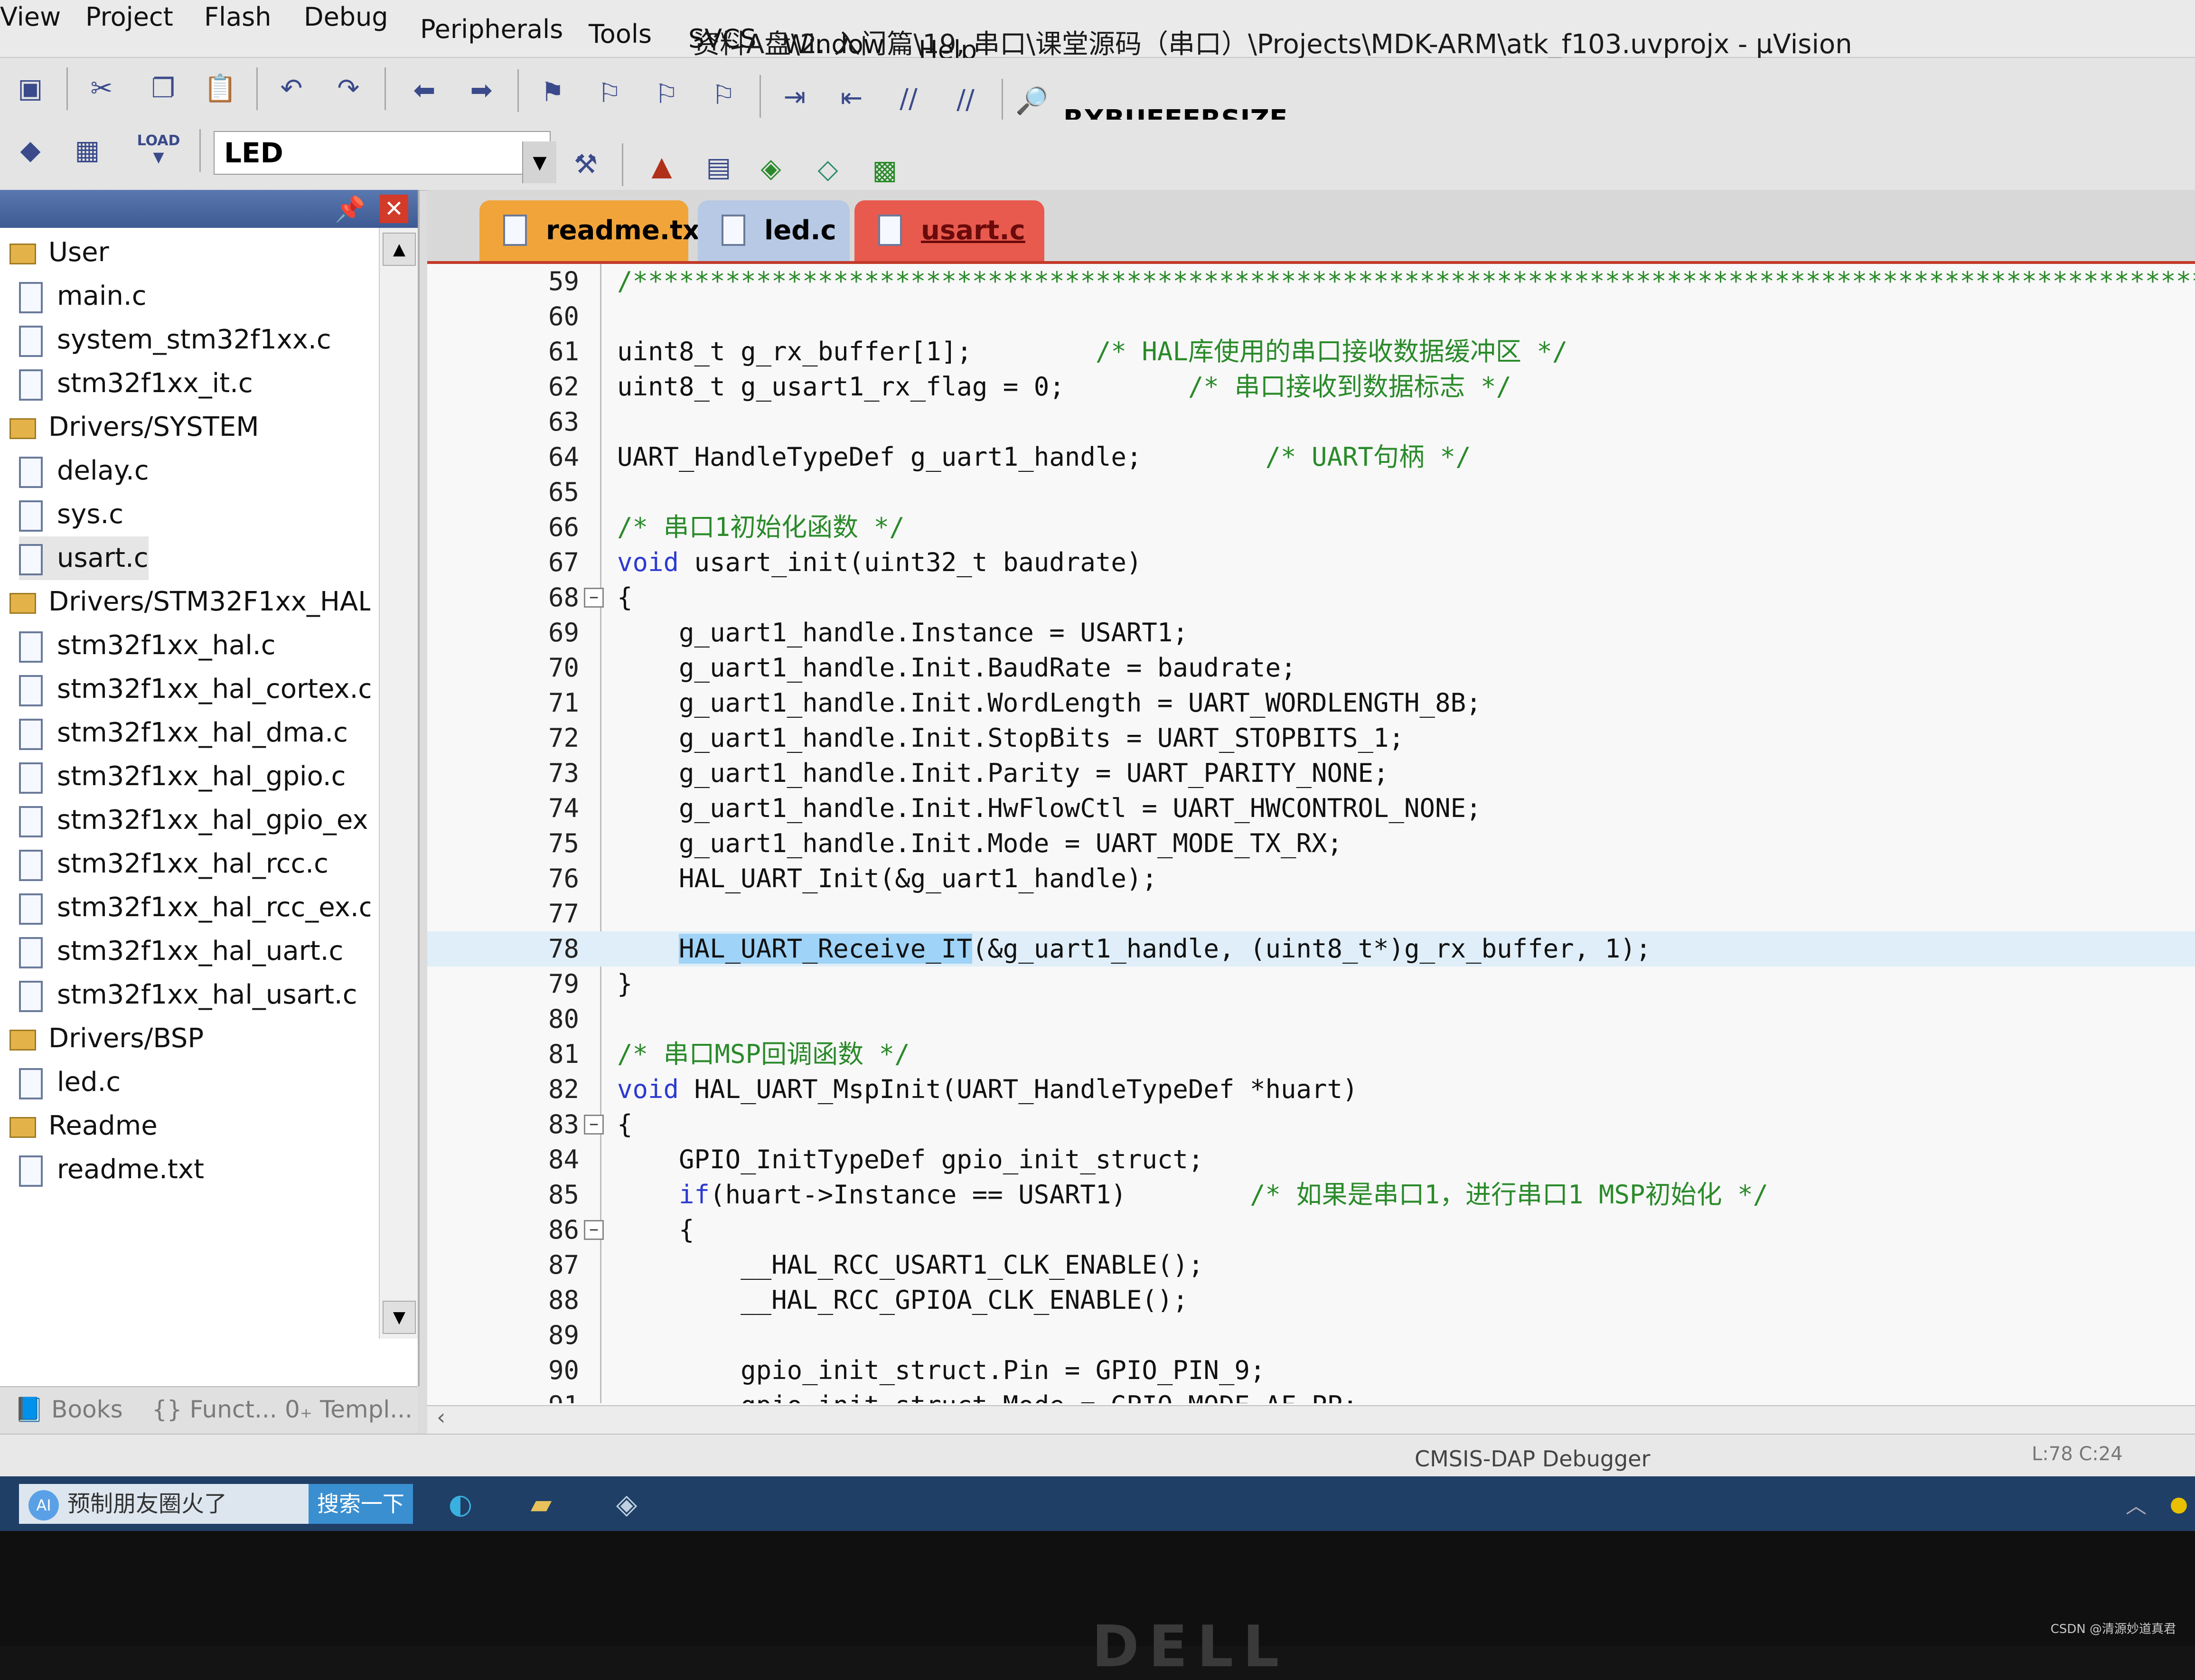 The width and height of the screenshot is (2195, 1680). What do you see at coordinates (1311, 316) in the screenshot?
I see `code-line: 60` at bounding box center [1311, 316].